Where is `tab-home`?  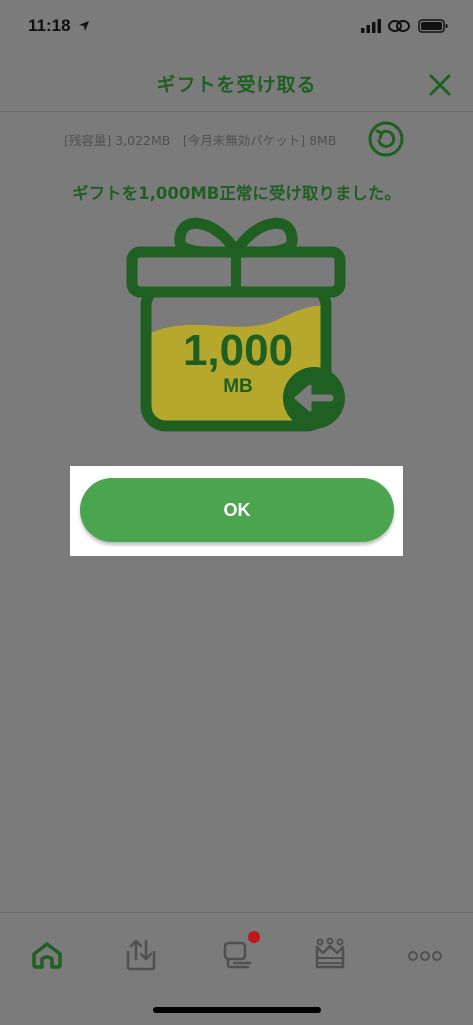
tab-home is located at coordinates (47, 955).